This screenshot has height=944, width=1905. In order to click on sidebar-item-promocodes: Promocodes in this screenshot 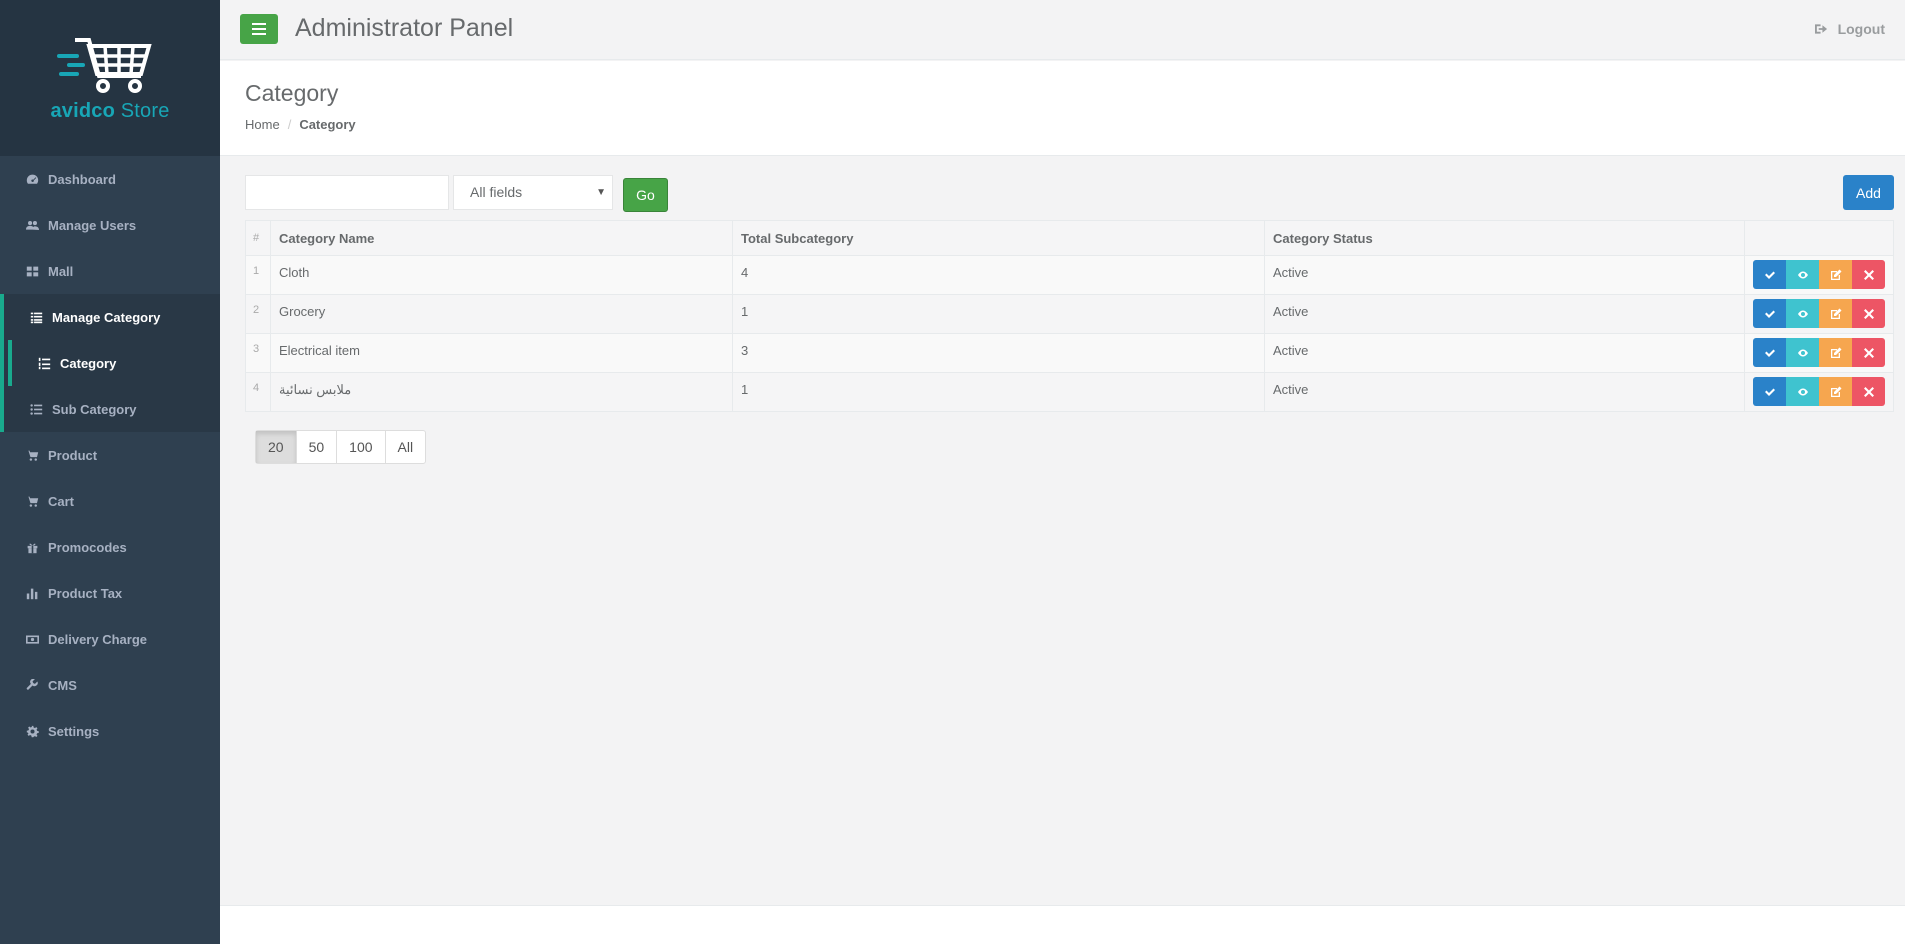, I will do `click(110, 547)`.